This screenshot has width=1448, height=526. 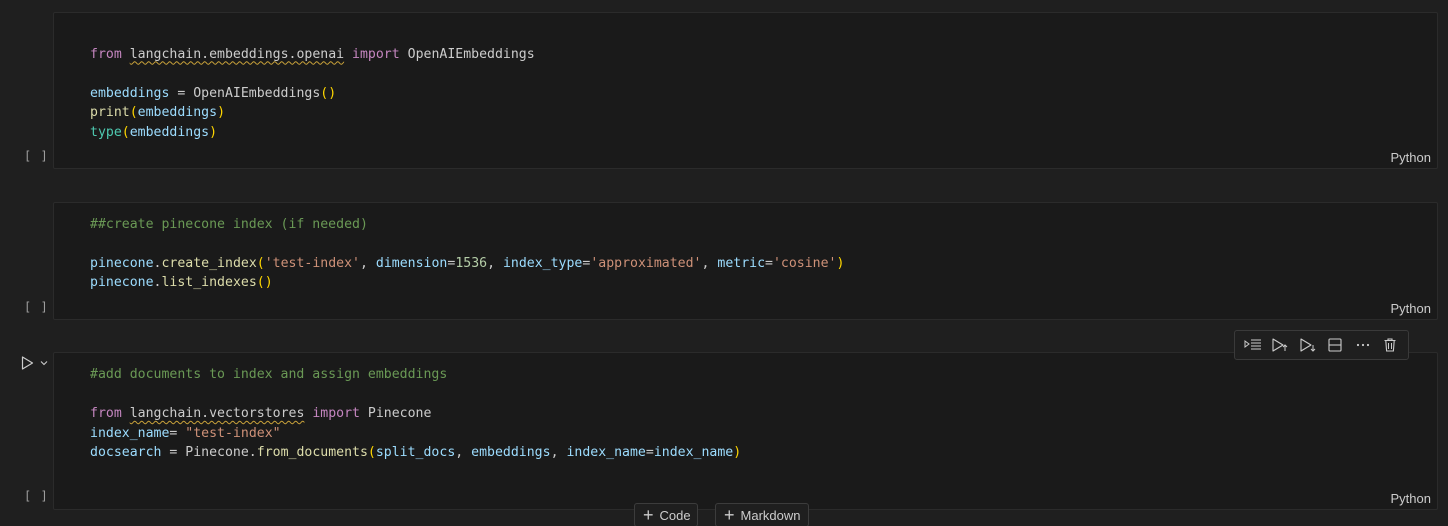 I want to click on split-cell-icon, so click(x=1335, y=345).